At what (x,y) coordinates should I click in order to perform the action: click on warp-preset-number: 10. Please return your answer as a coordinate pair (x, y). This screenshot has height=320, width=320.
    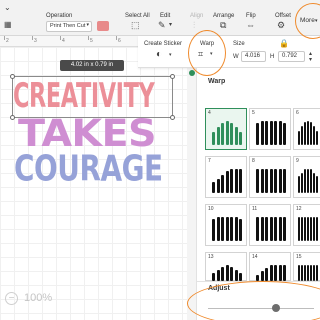
    Looking at the image, I should click on (211, 209).